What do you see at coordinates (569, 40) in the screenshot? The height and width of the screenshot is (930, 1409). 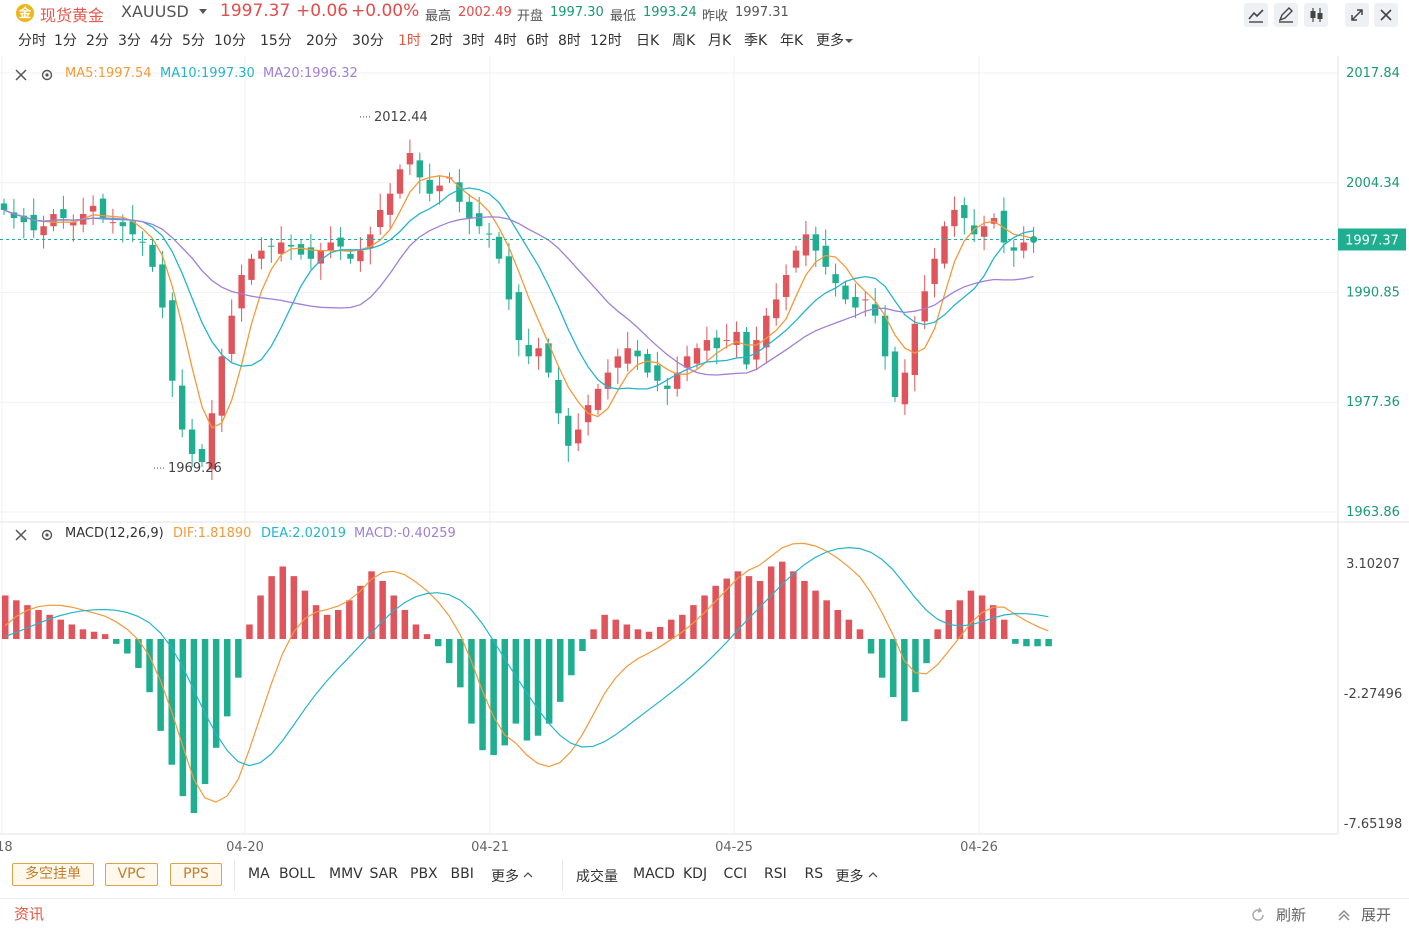 I see `timeframe-15: 8时` at bounding box center [569, 40].